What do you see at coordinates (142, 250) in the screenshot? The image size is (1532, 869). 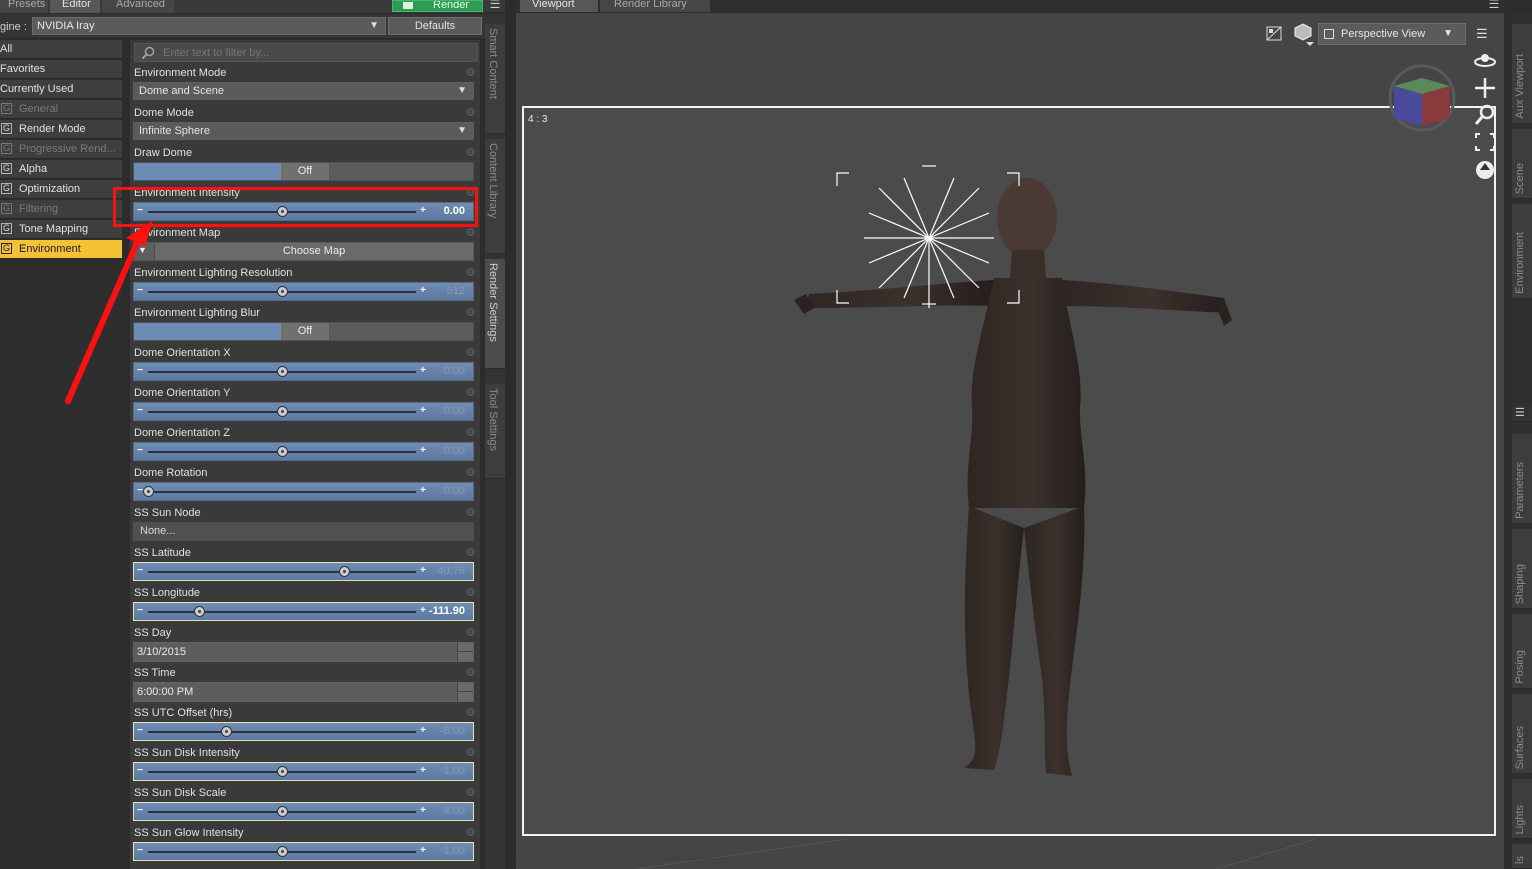 I see `chevron-down-icon: ▼` at bounding box center [142, 250].